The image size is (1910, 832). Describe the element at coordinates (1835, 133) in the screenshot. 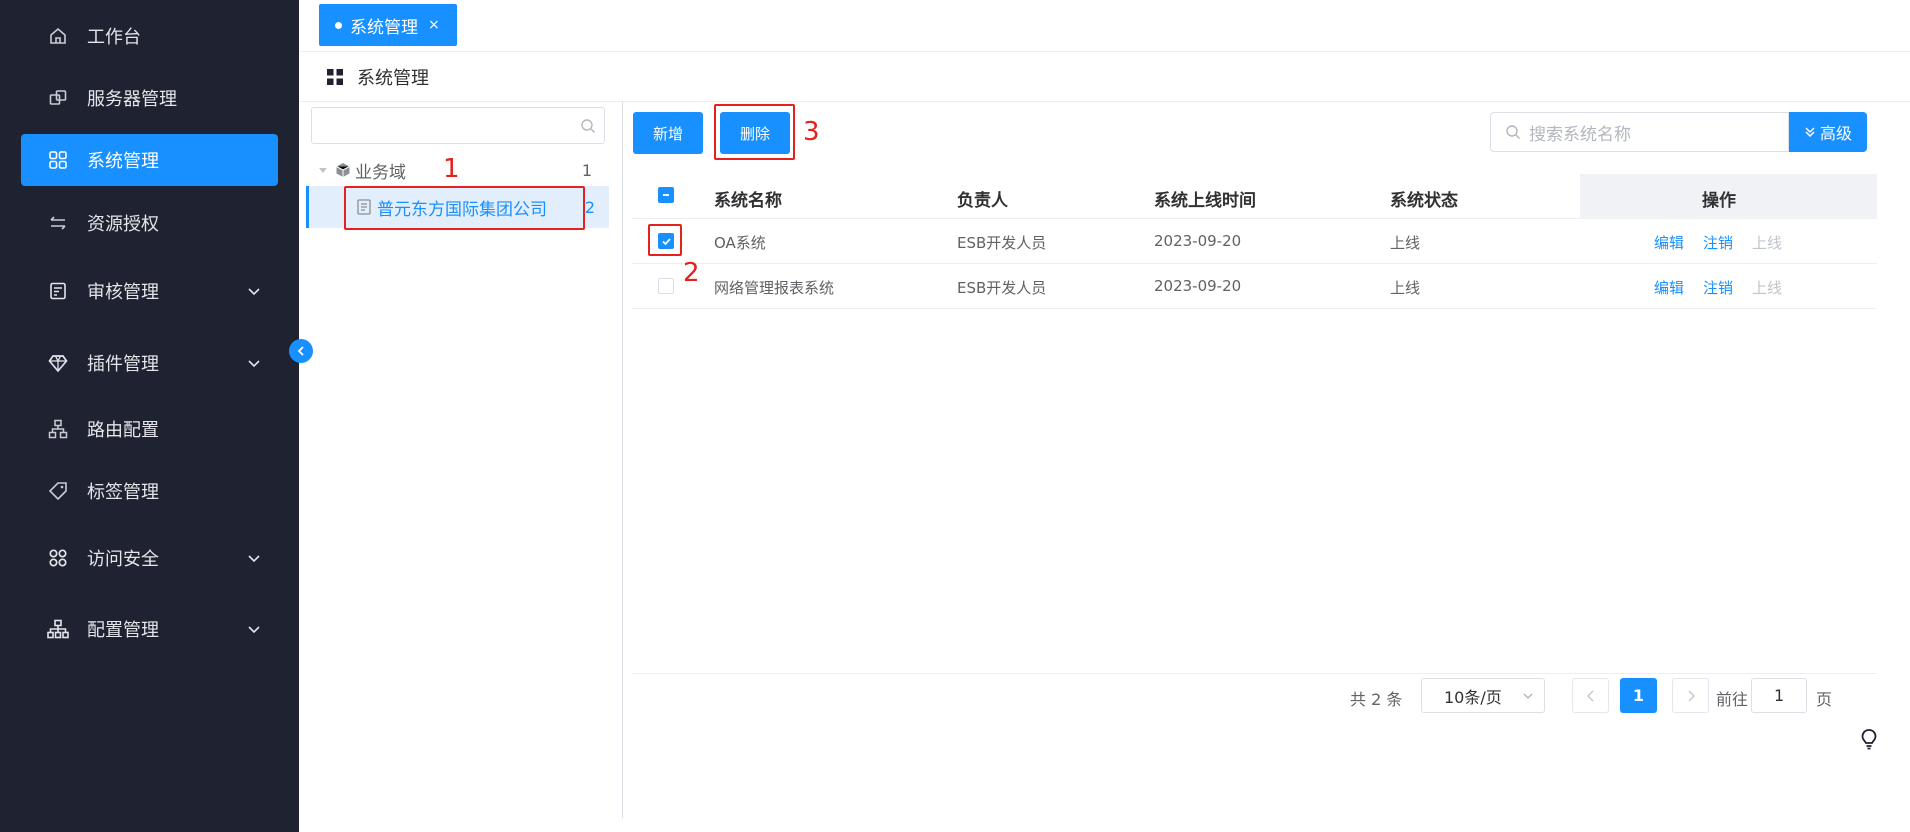

I see `advanced-label: 高级` at that location.